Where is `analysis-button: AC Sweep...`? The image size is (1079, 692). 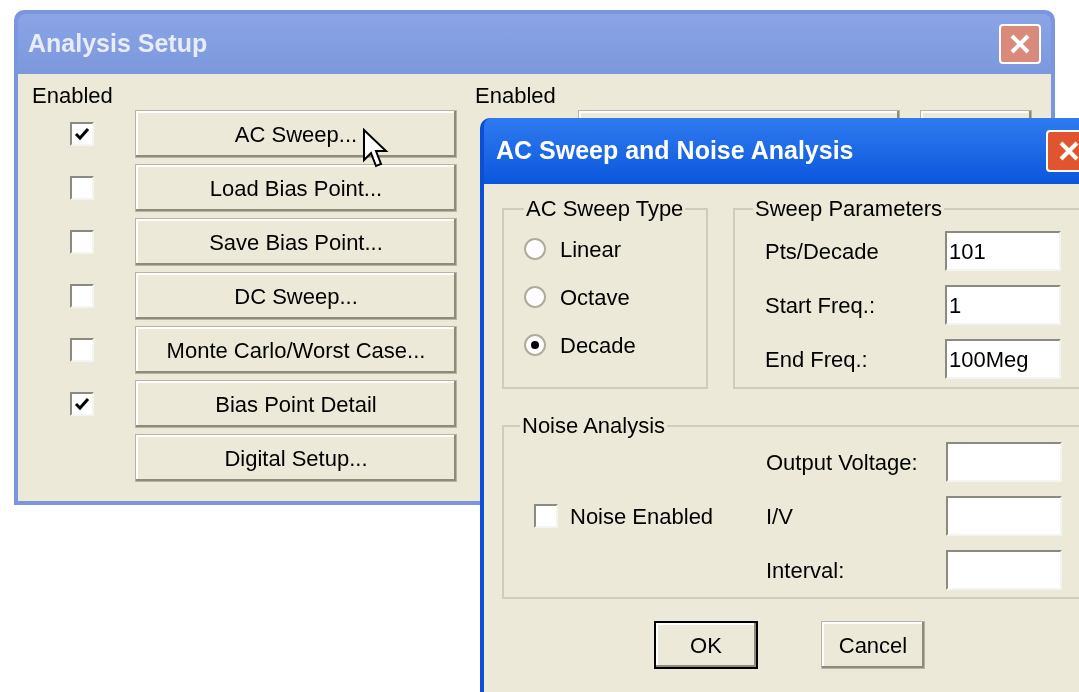 analysis-button: AC Sweep... is located at coordinates (296, 134).